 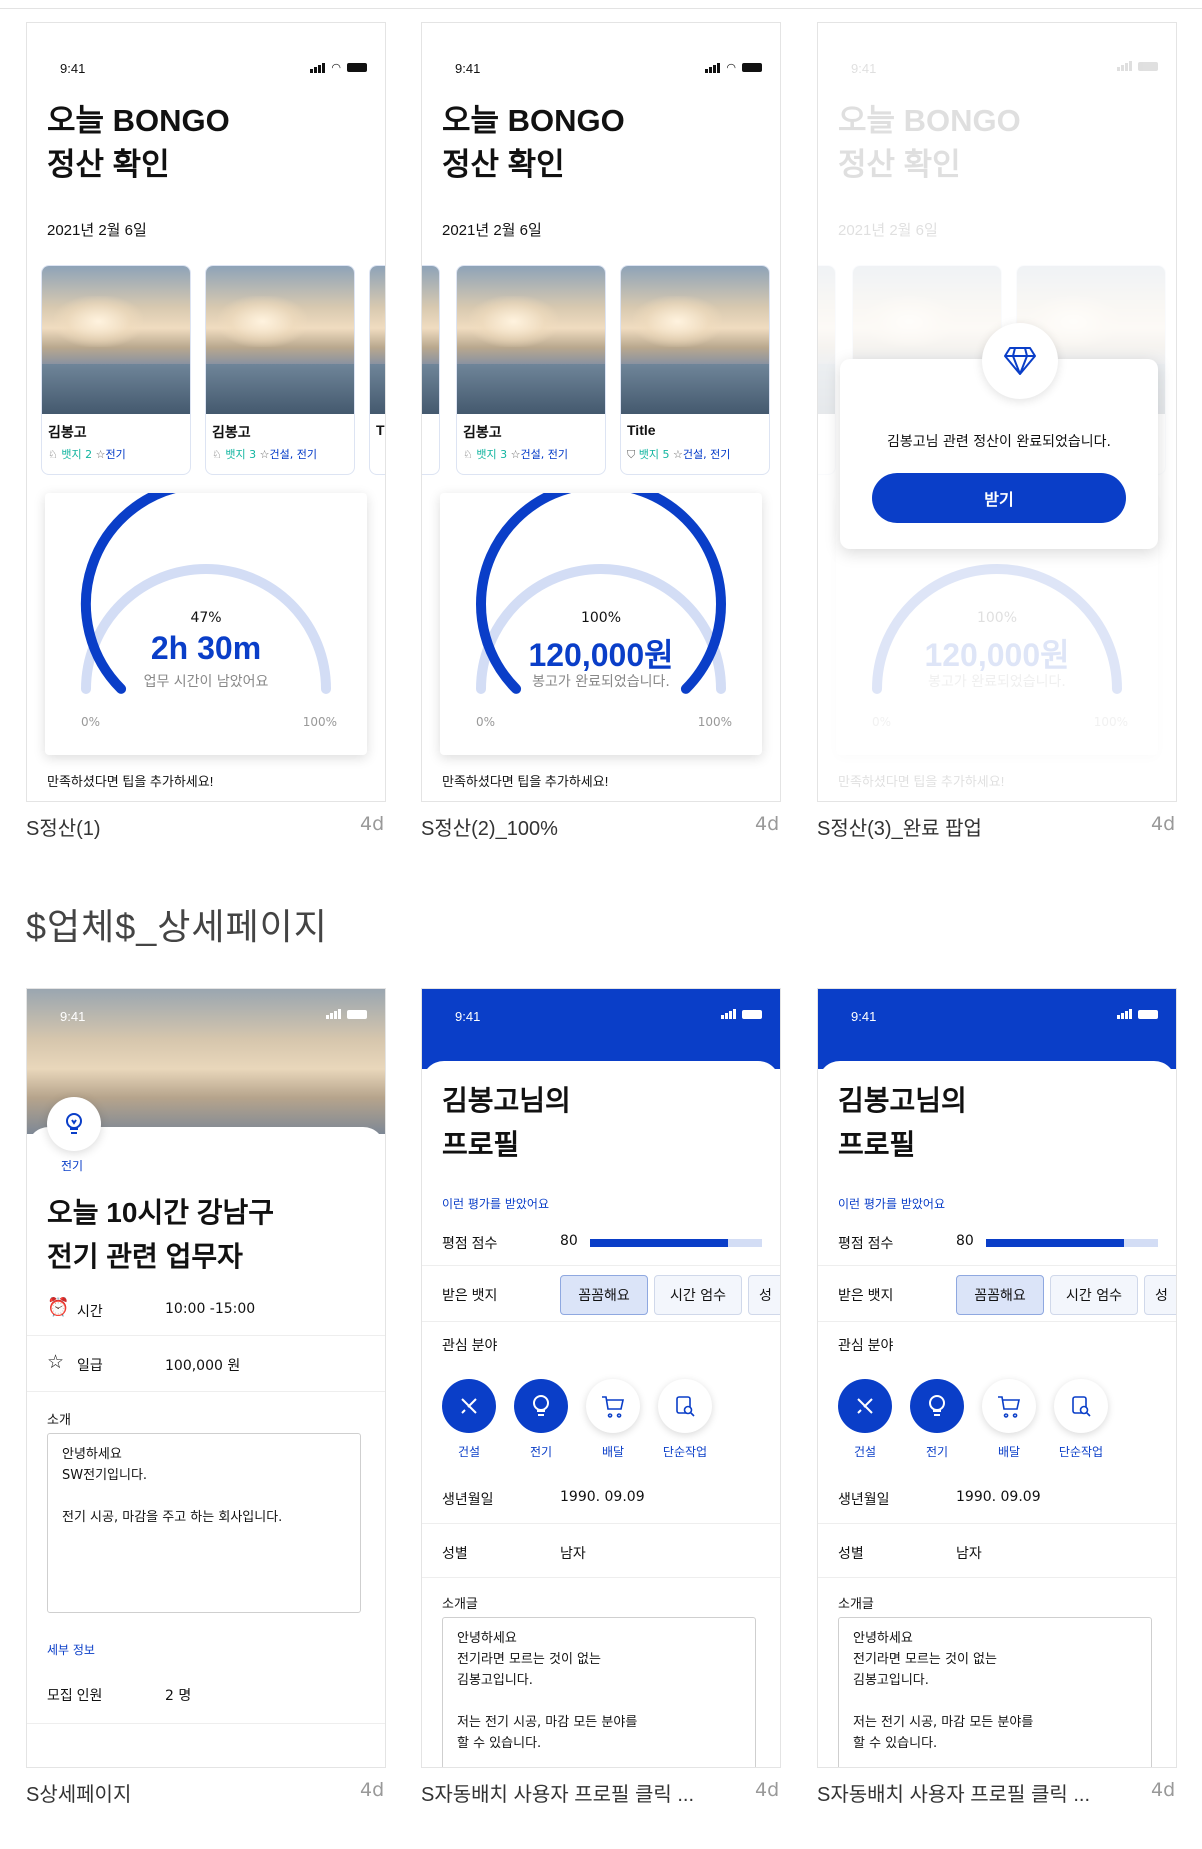 What do you see at coordinates (470, 1345) in the screenshot?
I see `interest-label: 관심 분야` at bounding box center [470, 1345].